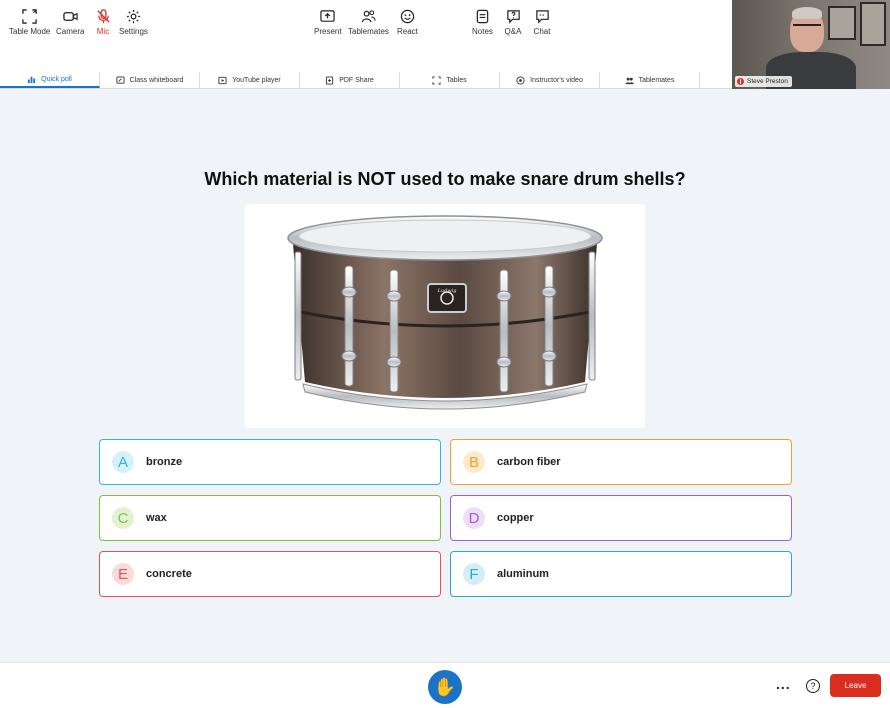  Describe the element at coordinates (542, 31) in the screenshot. I see `chat-label: Chat` at that location.